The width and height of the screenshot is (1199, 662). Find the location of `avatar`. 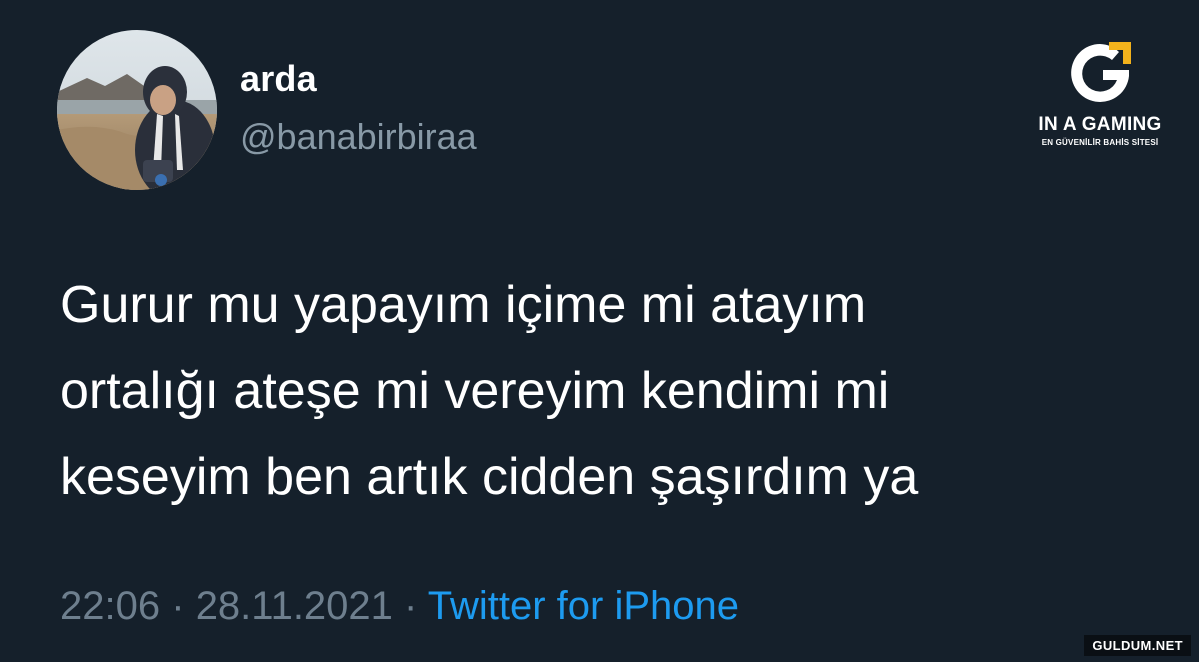

avatar is located at coordinates (137, 110).